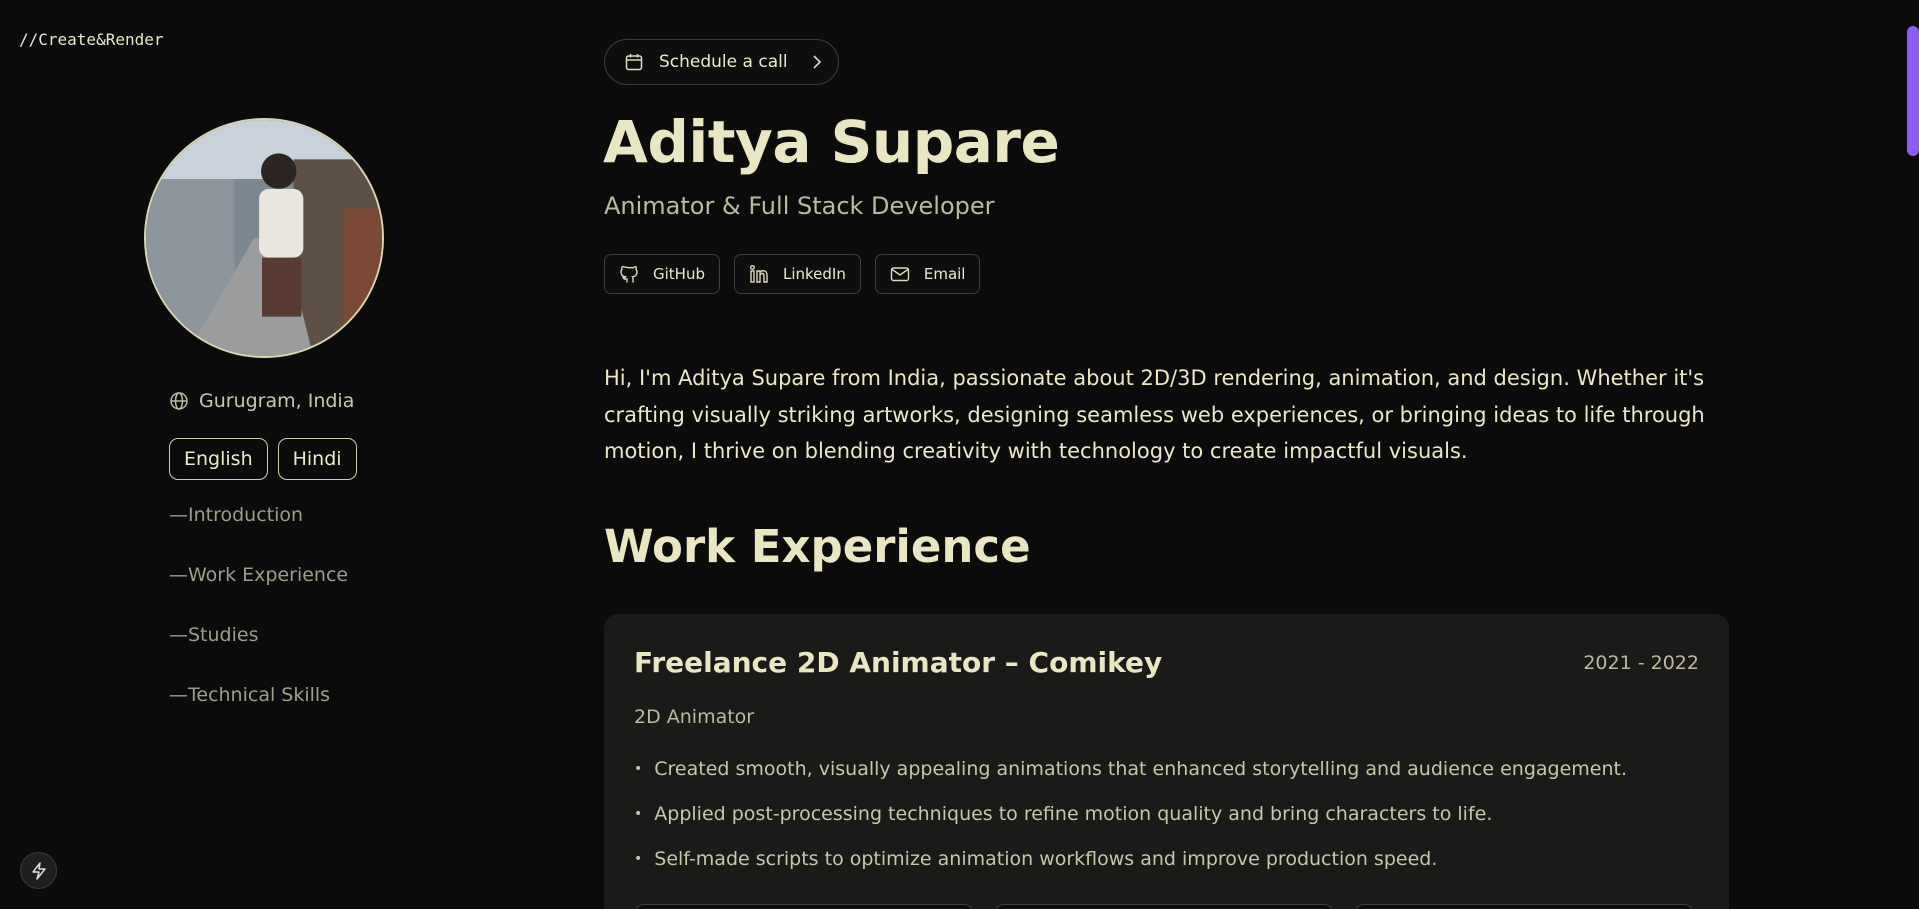 Image resolution: width=1919 pixels, height=909 pixels. Describe the element at coordinates (634, 62) in the screenshot. I see `calendar-icon` at that location.